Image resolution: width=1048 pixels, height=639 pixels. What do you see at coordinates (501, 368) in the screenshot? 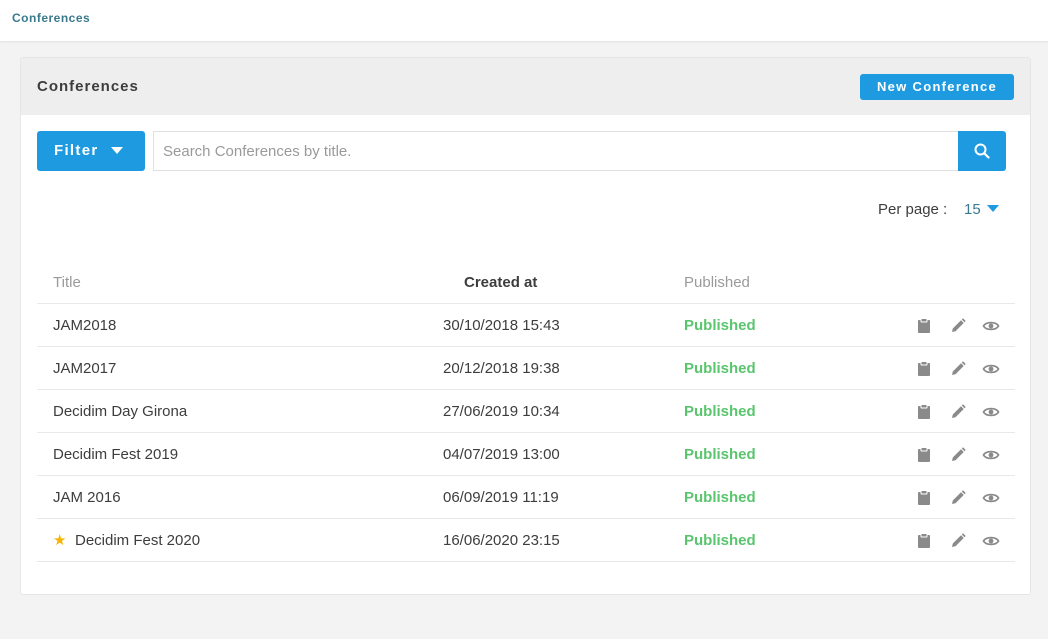
I see `created-at: 20/12/2018 19:38` at bounding box center [501, 368].